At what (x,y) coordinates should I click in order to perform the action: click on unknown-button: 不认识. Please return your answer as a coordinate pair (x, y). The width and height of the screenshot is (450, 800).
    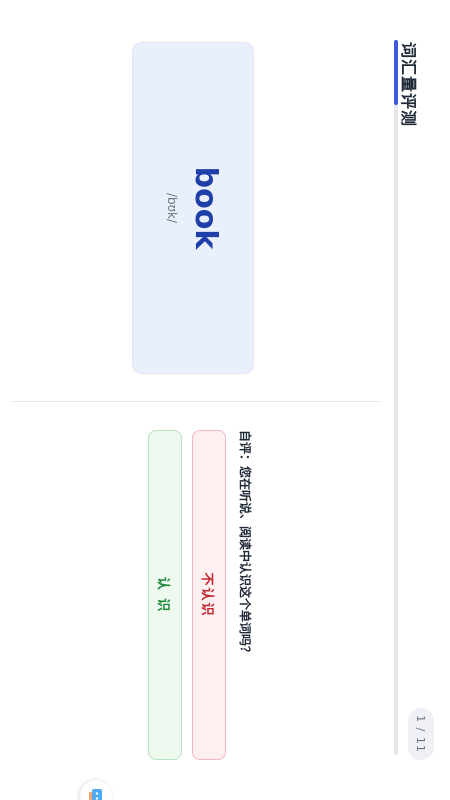
    Looking at the image, I should click on (209, 595).